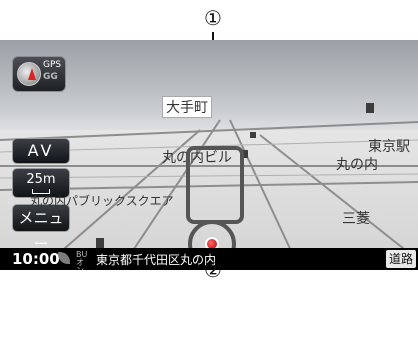  What do you see at coordinates (389, 147) in the screenshot?
I see `map-label-tokyo-station: 東京駅` at bounding box center [389, 147].